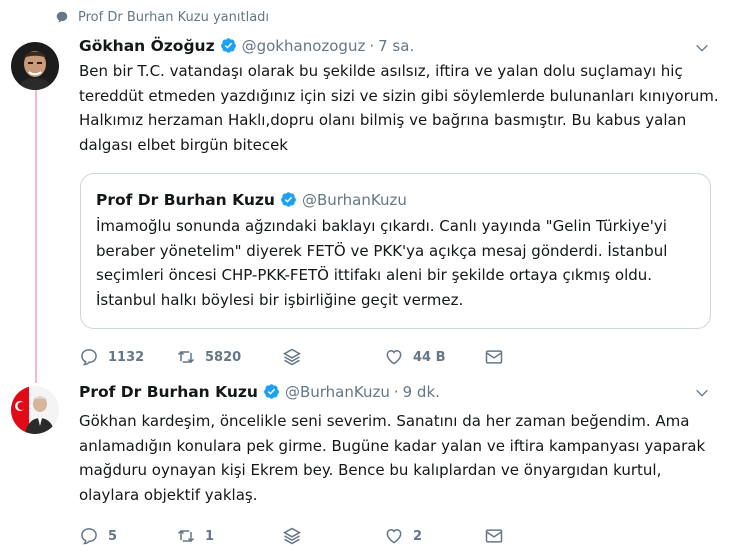  Describe the element at coordinates (35, 410) in the screenshot. I see `avatar-burhan` at that location.